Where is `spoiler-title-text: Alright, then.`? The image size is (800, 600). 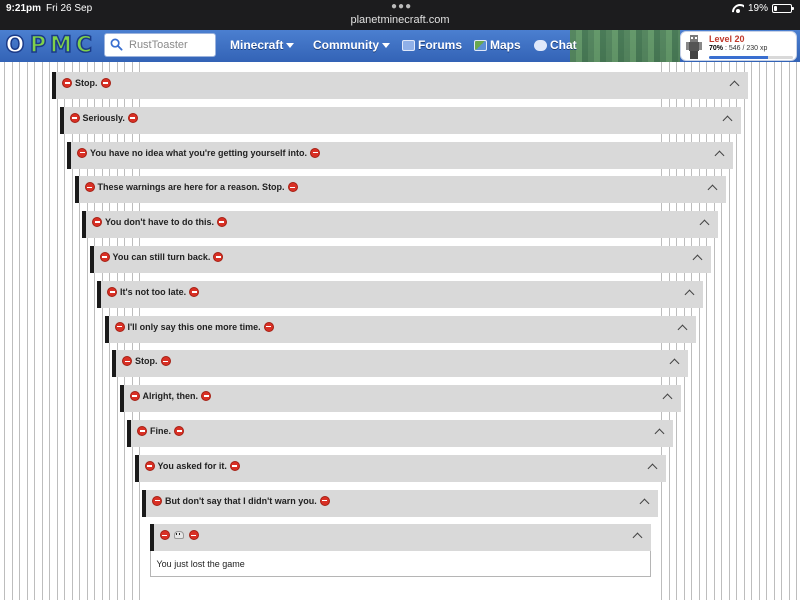 spoiler-title-text: Alright, then. is located at coordinates (170, 396).